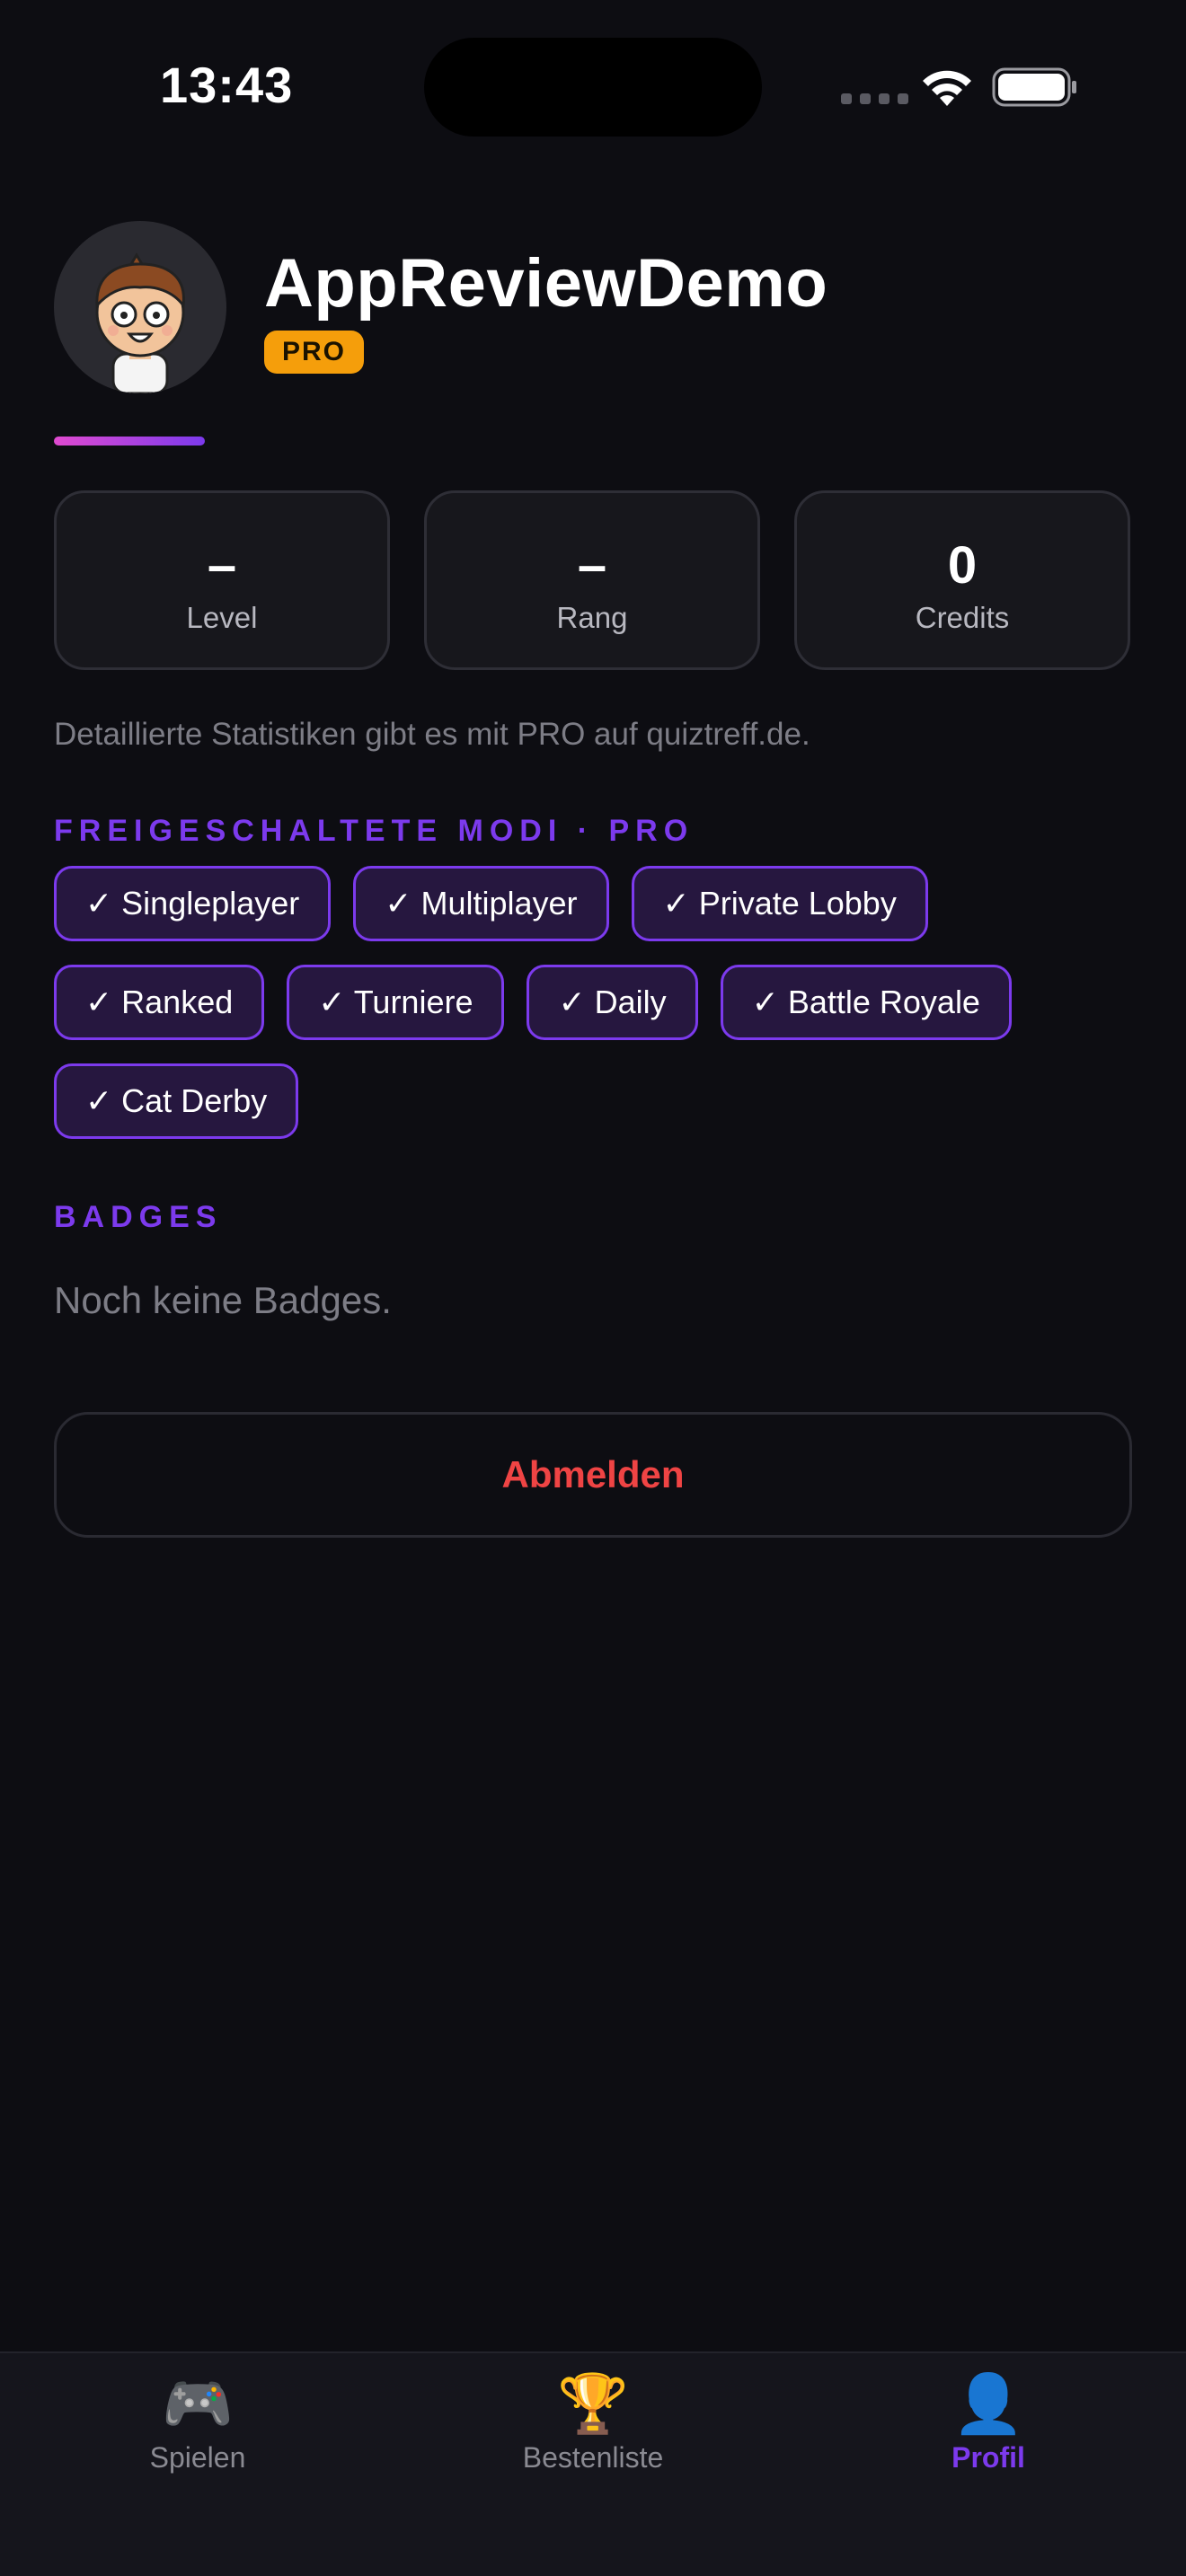 The image size is (1186, 2576). What do you see at coordinates (593, 1475) in the screenshot?
I see `logout-button: Abmelden` at bounding box center [593, 1475].